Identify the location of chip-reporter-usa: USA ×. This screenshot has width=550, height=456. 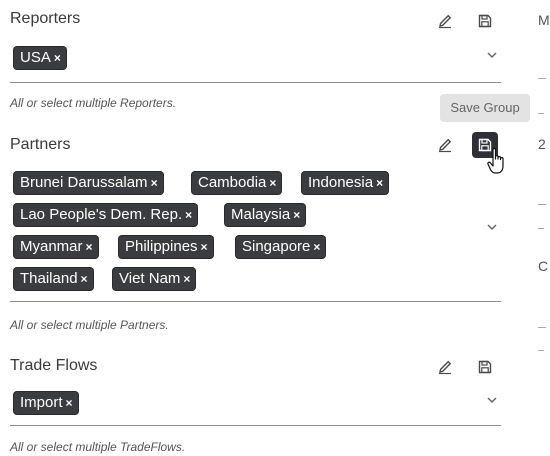
(40, 58).